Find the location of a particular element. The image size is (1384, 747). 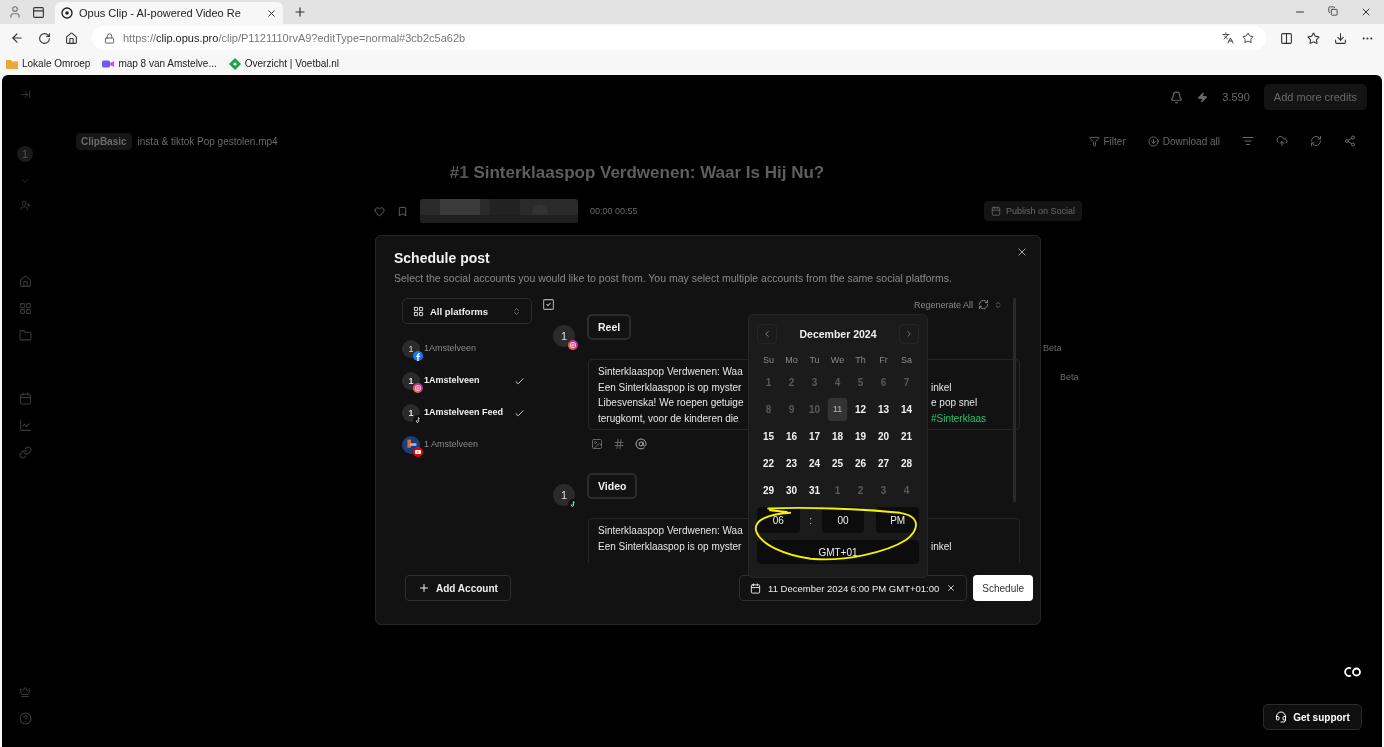

calendar-day: 25 is located at coordinates (837, 463).